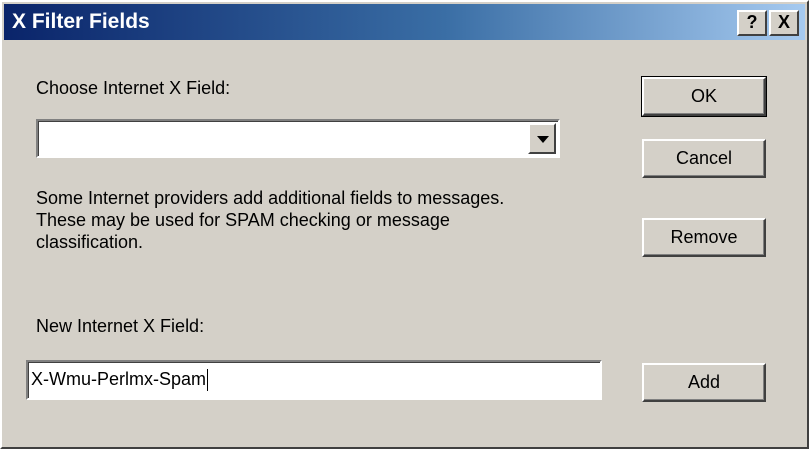  I want to click on dropdown-arrow-button, so click(542, 138).